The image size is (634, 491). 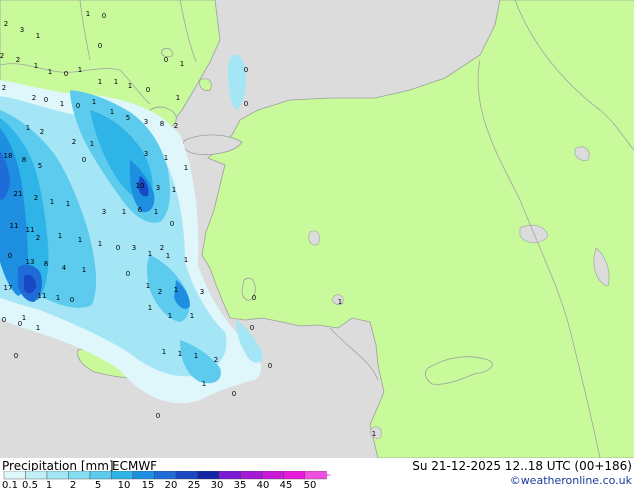 I want to click on legend-tick-label: 25, so click(x=194, y=485).